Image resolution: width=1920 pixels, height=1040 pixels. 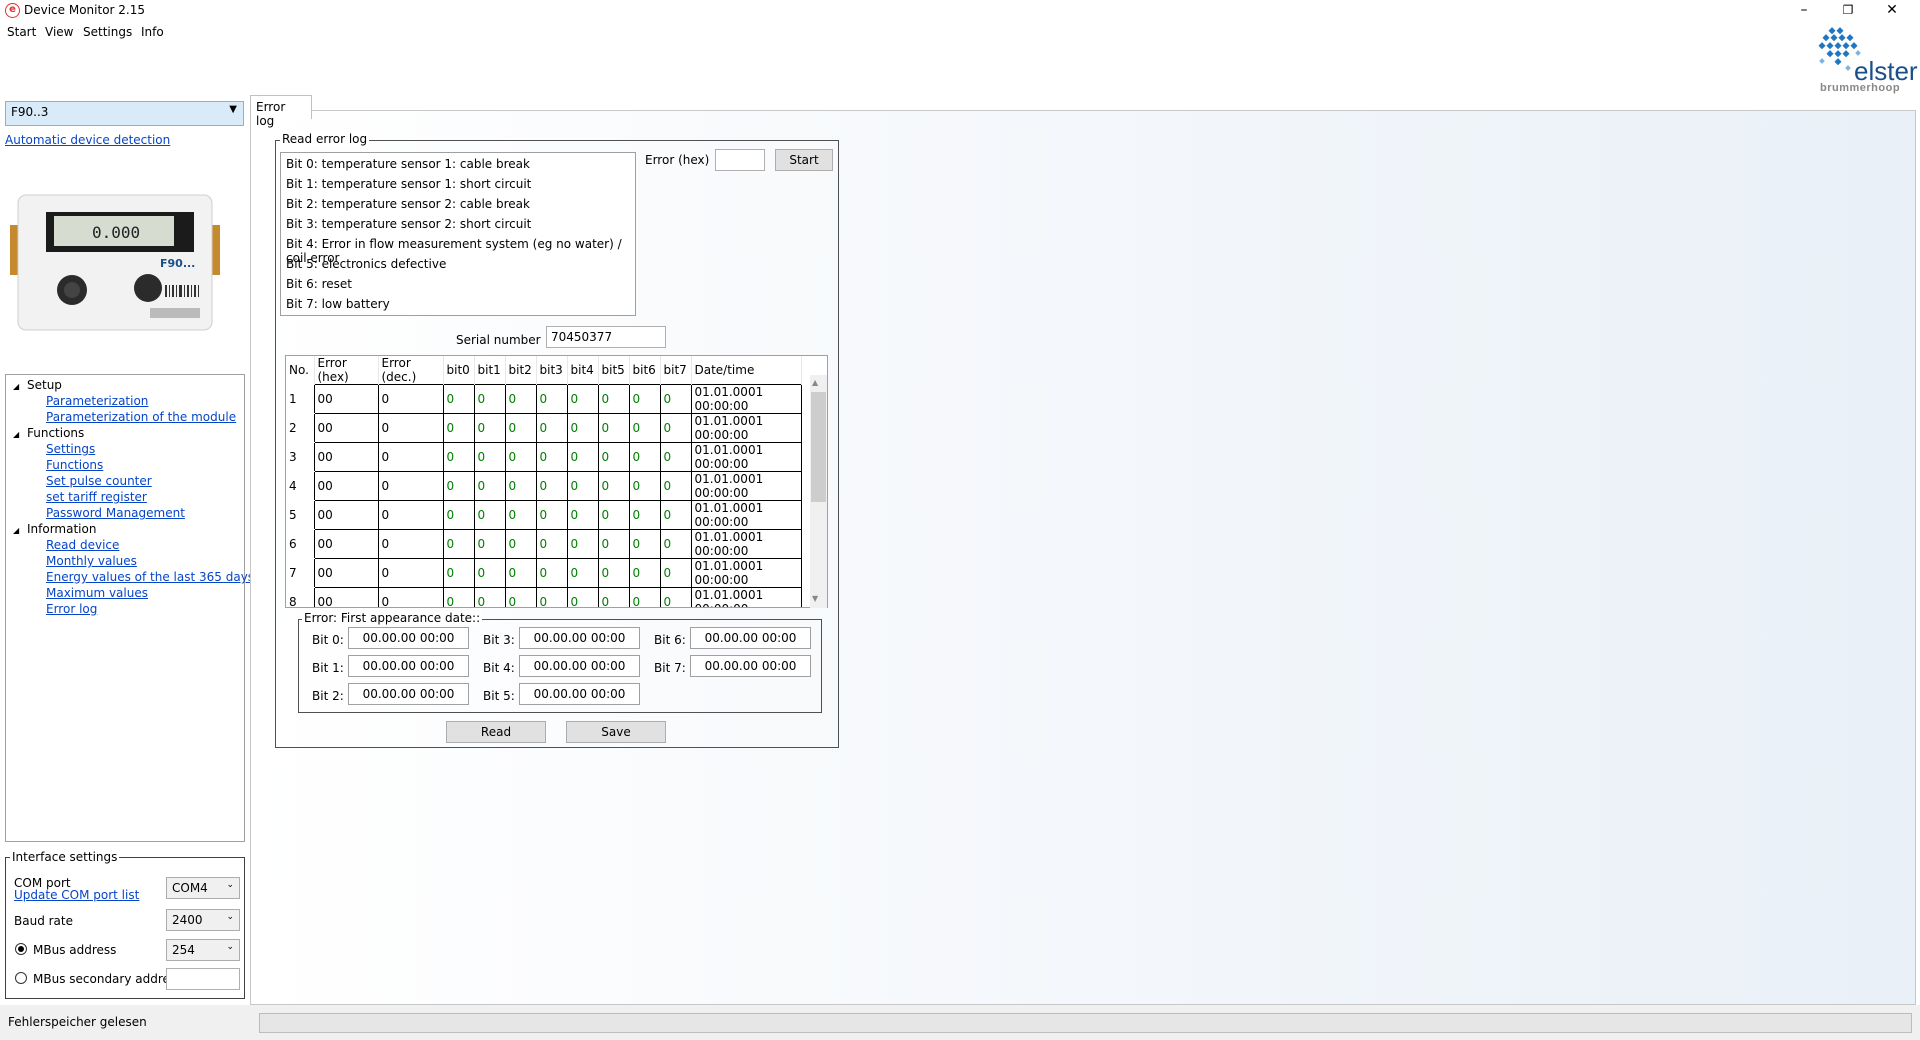 What do you see at coordinates (82, 545) in the screenshot?
I see `tree-item-read-device: Read device` at bounding box center [82, 545].